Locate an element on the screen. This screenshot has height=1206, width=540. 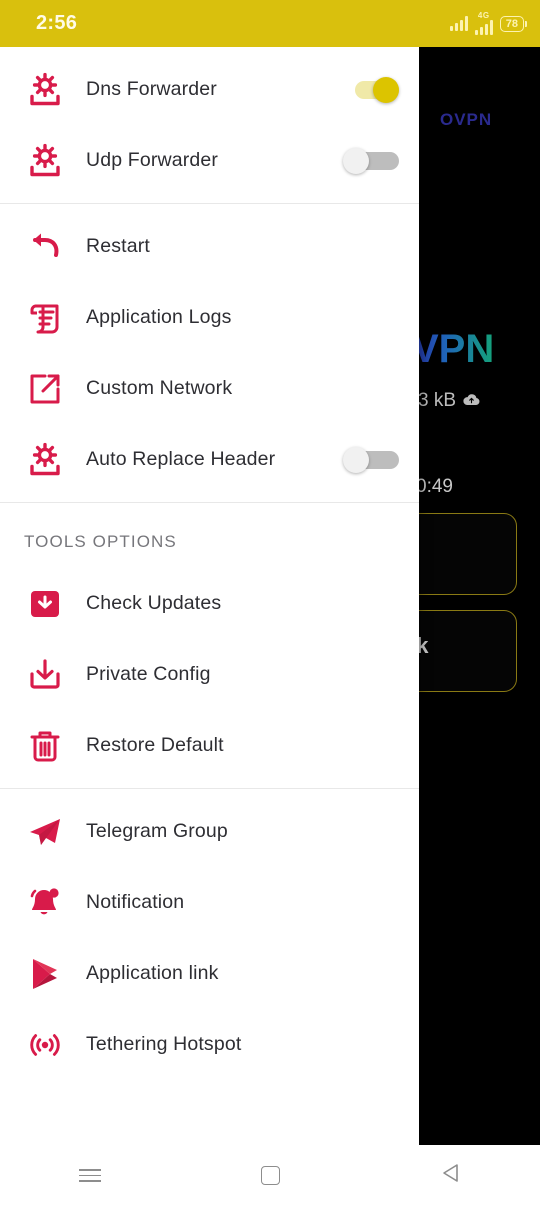
logs-scroll-icon is located at coordinates (45, 318).